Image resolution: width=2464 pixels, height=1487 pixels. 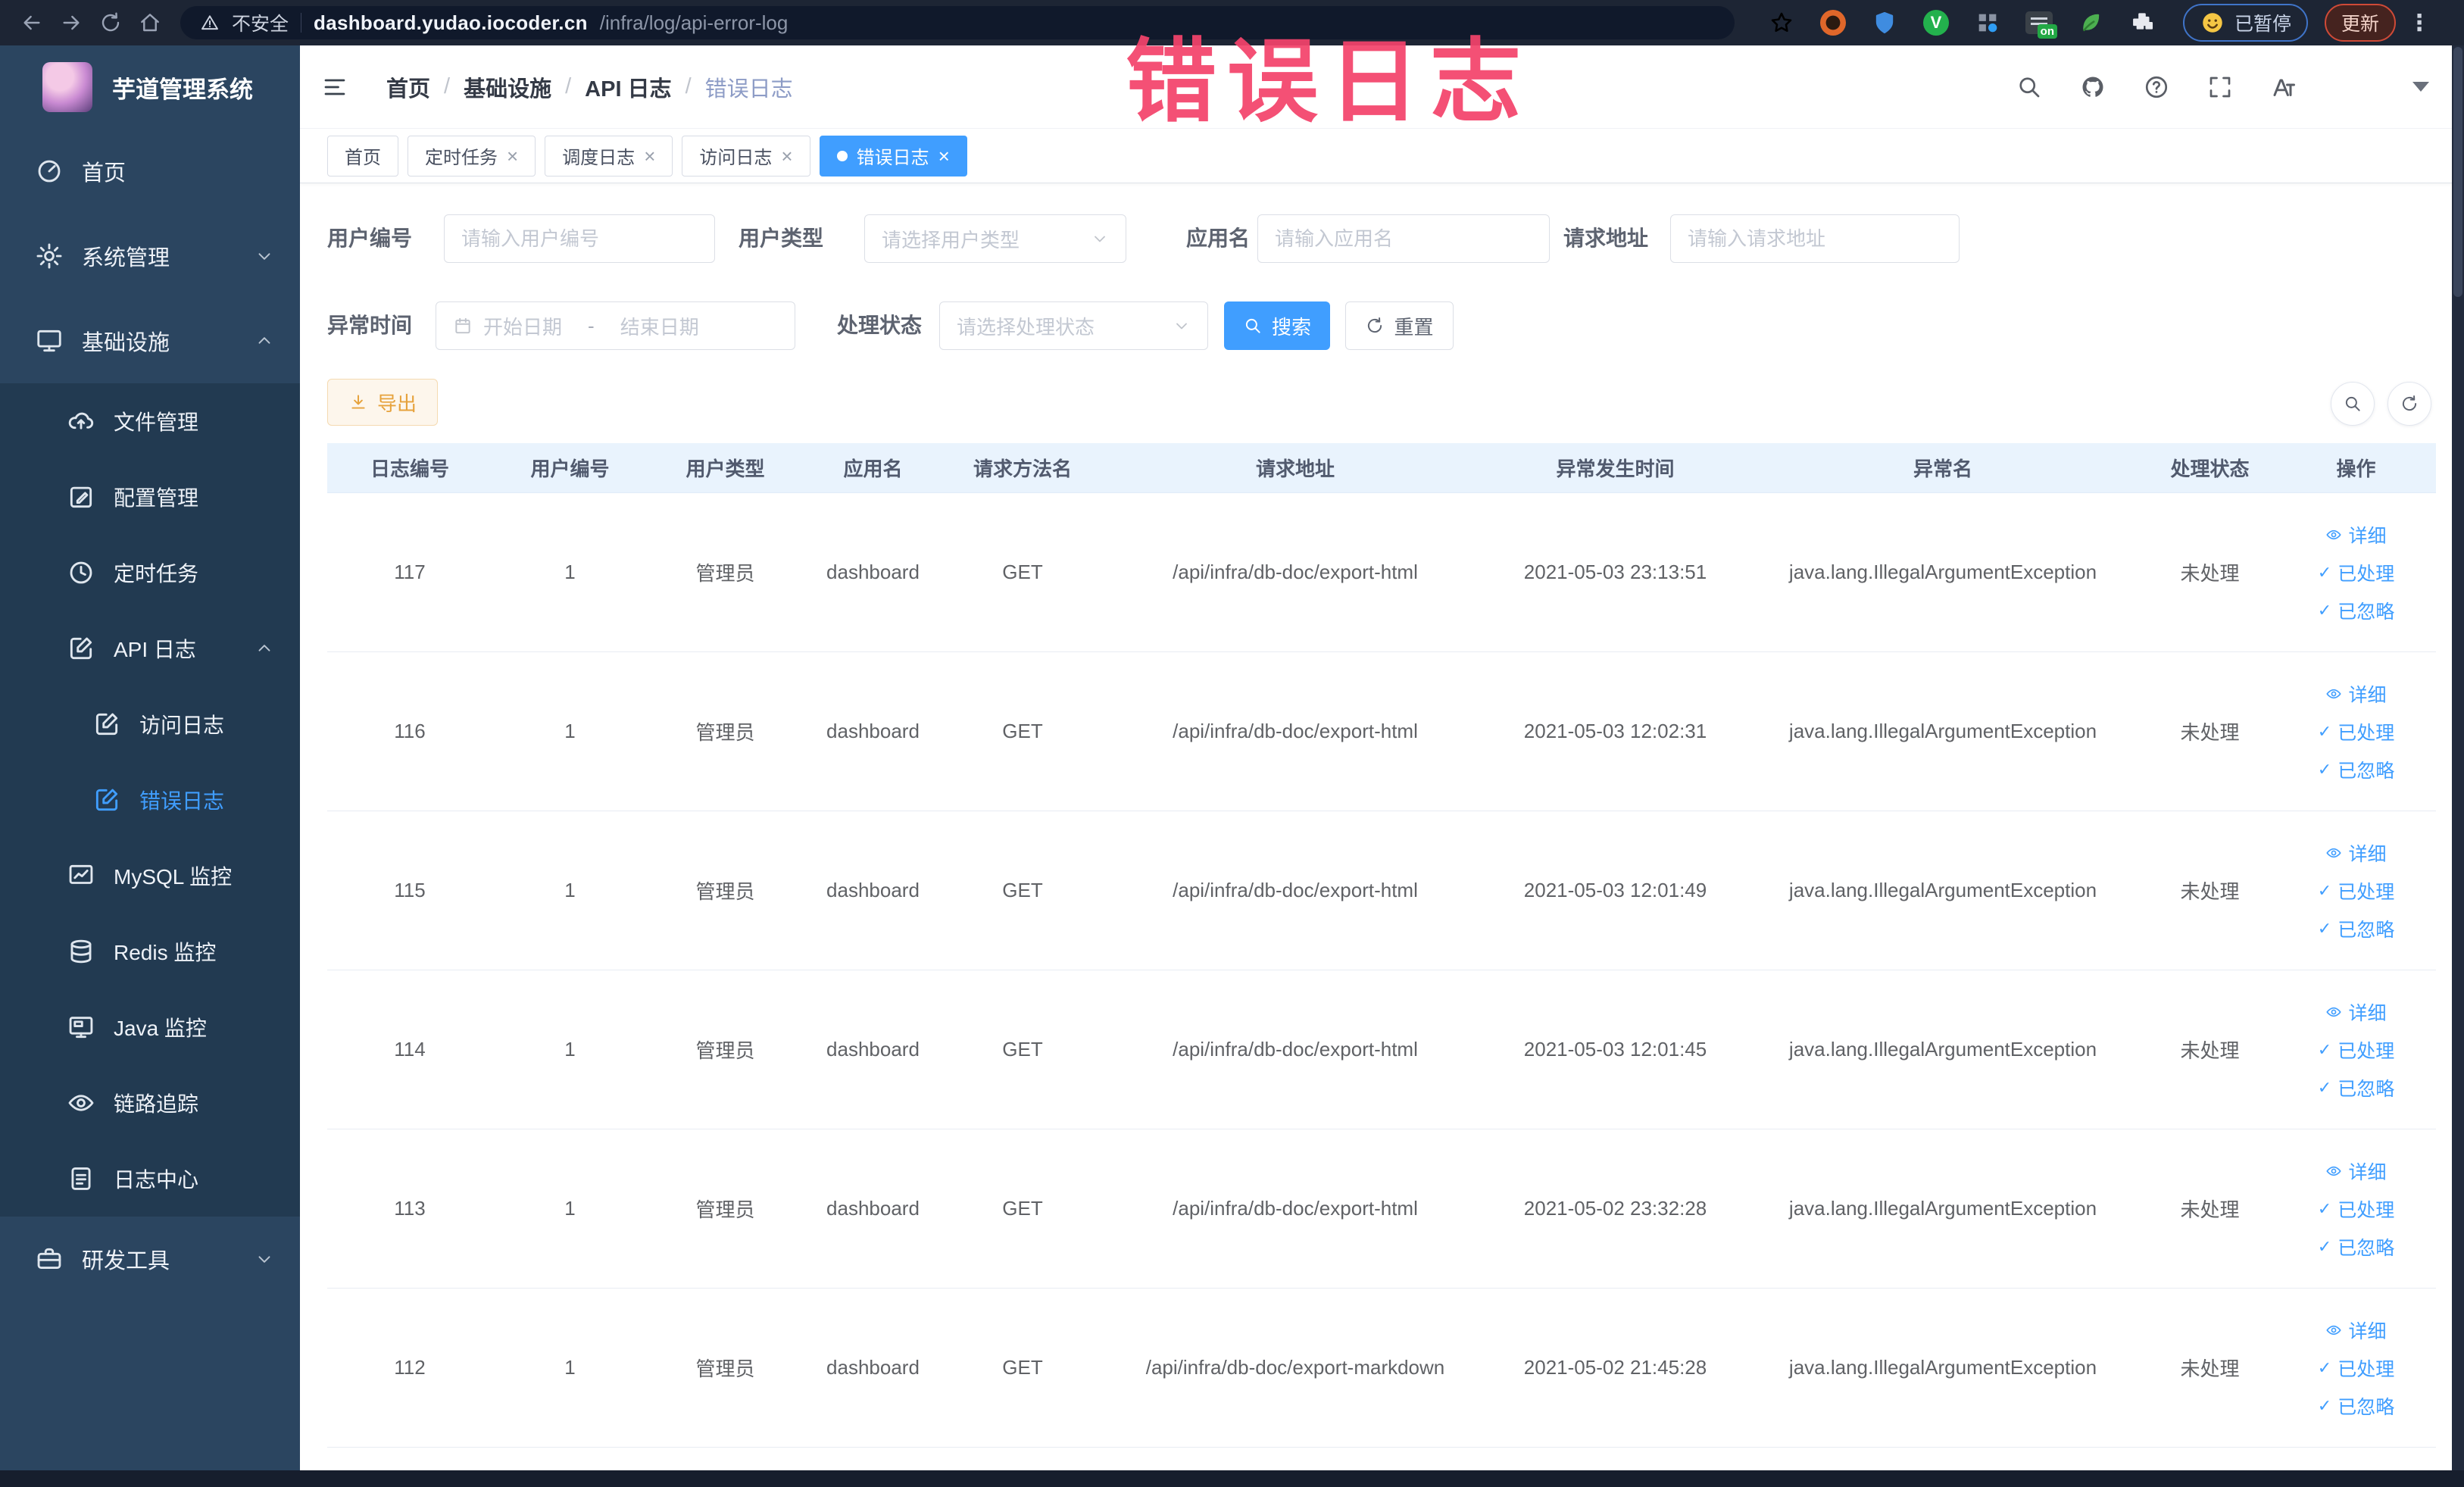 I want to click on sidebar-item-job: 定时任务, so click(x=150, y=573).